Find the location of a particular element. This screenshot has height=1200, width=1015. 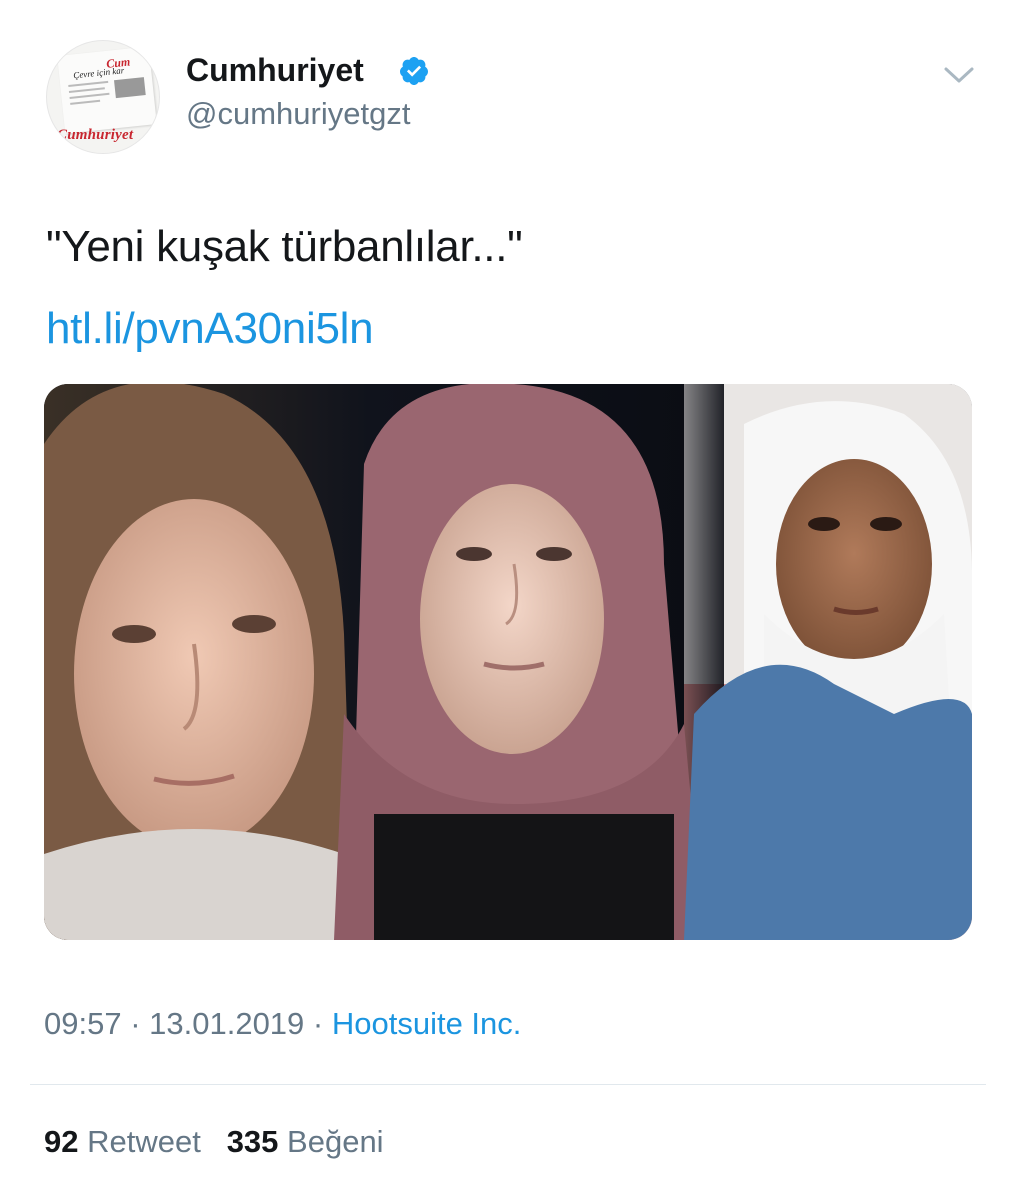

tweet-time: 09:57 is located at coordinates (83, 1023).